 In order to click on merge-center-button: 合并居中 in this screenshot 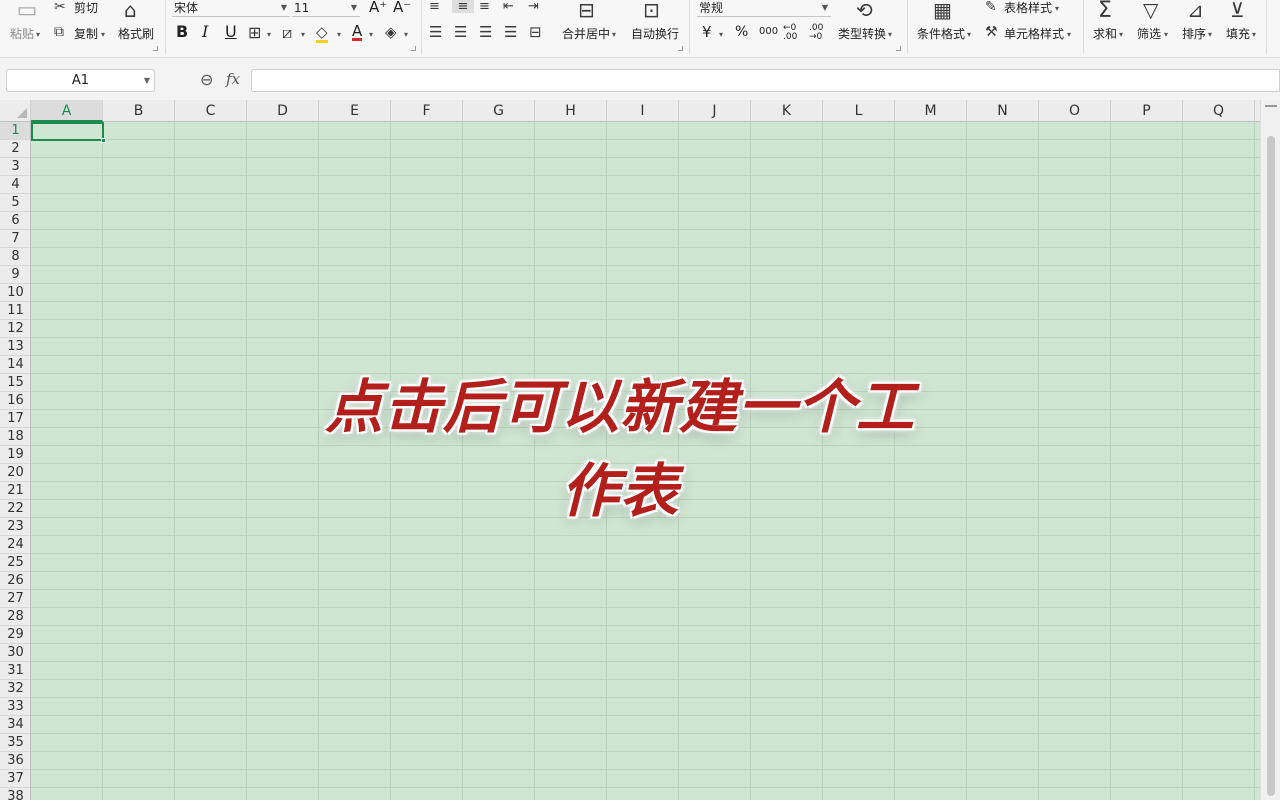, I will do `click(586, 34)`.